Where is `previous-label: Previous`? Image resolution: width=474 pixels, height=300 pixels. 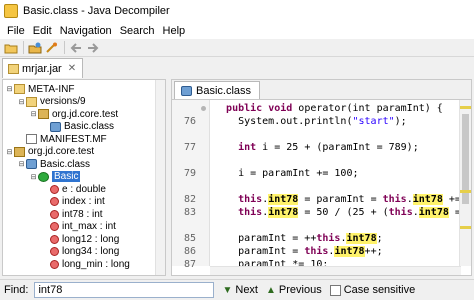
previous-label: Previous is located at coordinates (300, 290).